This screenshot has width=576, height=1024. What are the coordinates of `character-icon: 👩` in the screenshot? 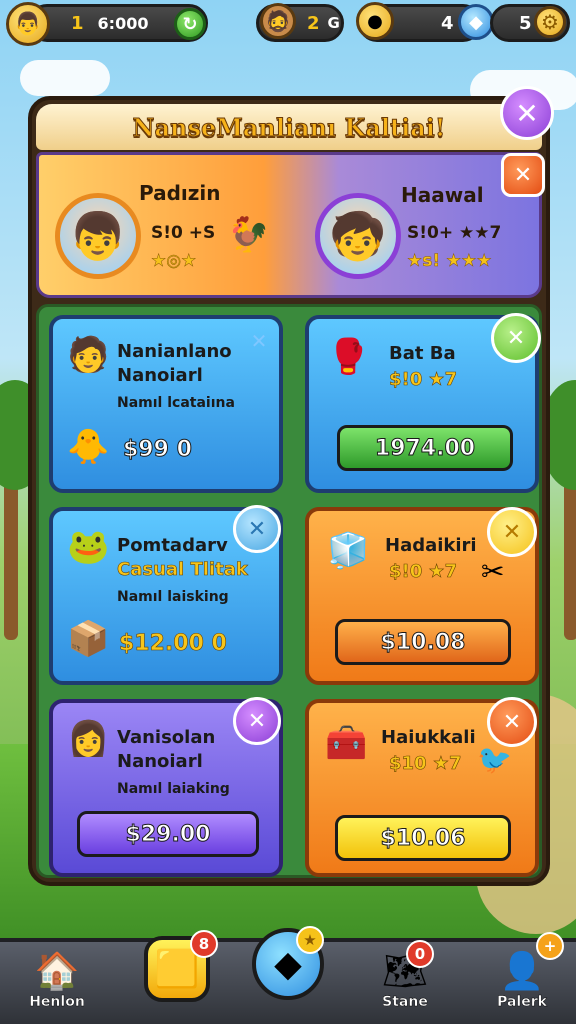 It's located at (88, 739).